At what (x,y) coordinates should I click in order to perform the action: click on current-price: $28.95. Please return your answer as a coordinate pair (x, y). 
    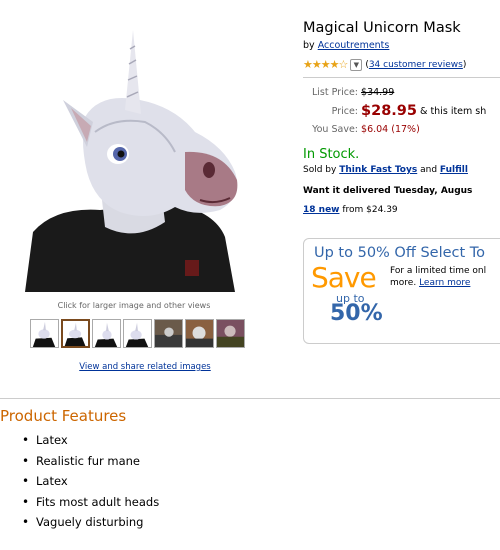
    Looking at the image, I should click on (389, 111).